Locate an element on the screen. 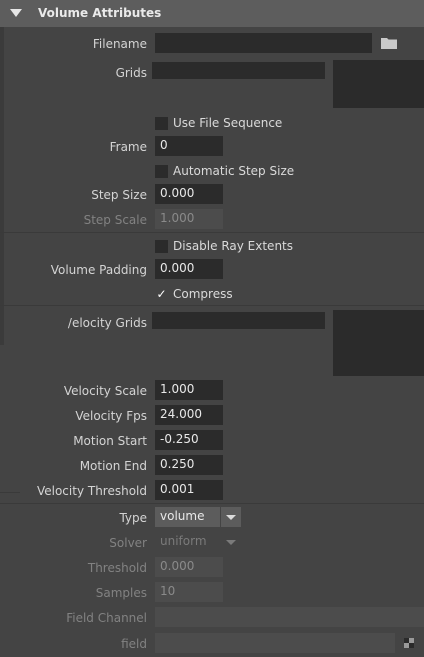 The image size is (424, 657). step-size-label: Step Size is located at coordinates (119, 195).